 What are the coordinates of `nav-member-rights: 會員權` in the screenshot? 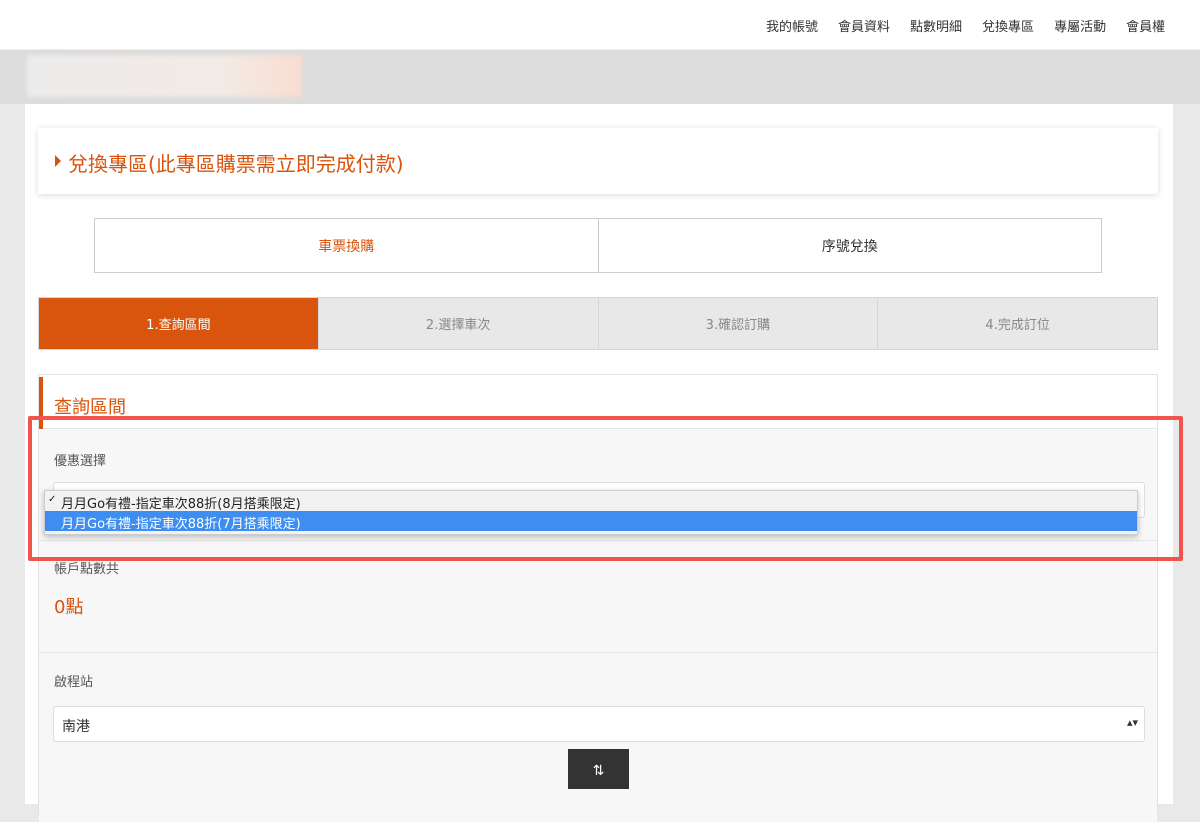 It's located at (1145, 25).